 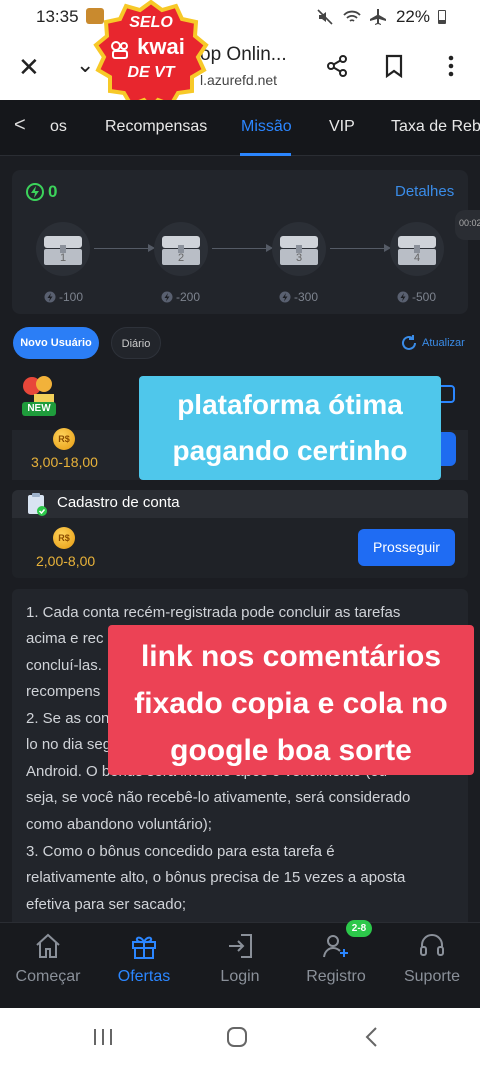 I want to click on home-button-icon, so click(x=237, y=1037).